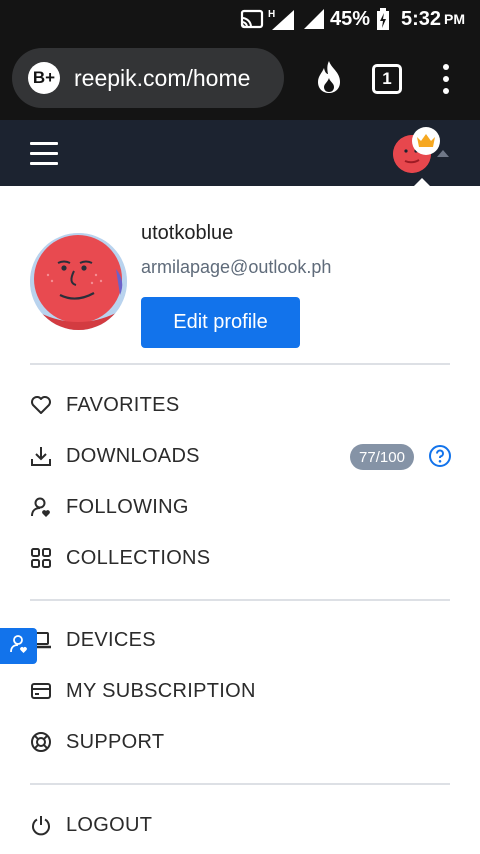 The height and width of the screenshot is (854, 480). Describe the element at coordinates (44, 78) in the screenshot. I see `site-badge-icon: B+` at that location.